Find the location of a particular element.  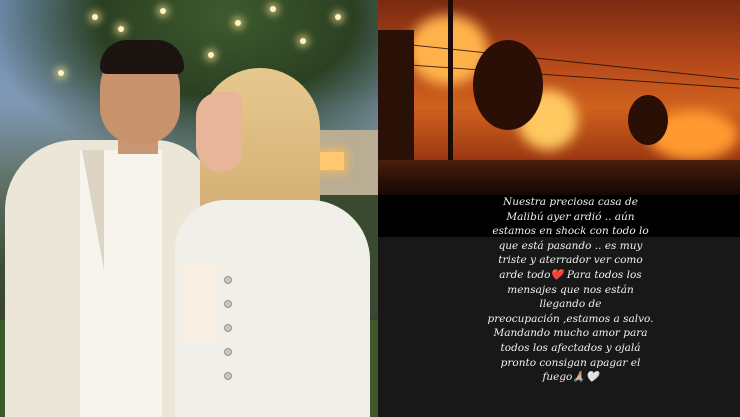

caption-line: estamos en shock con todo lo is located at coordinates (570, 231).